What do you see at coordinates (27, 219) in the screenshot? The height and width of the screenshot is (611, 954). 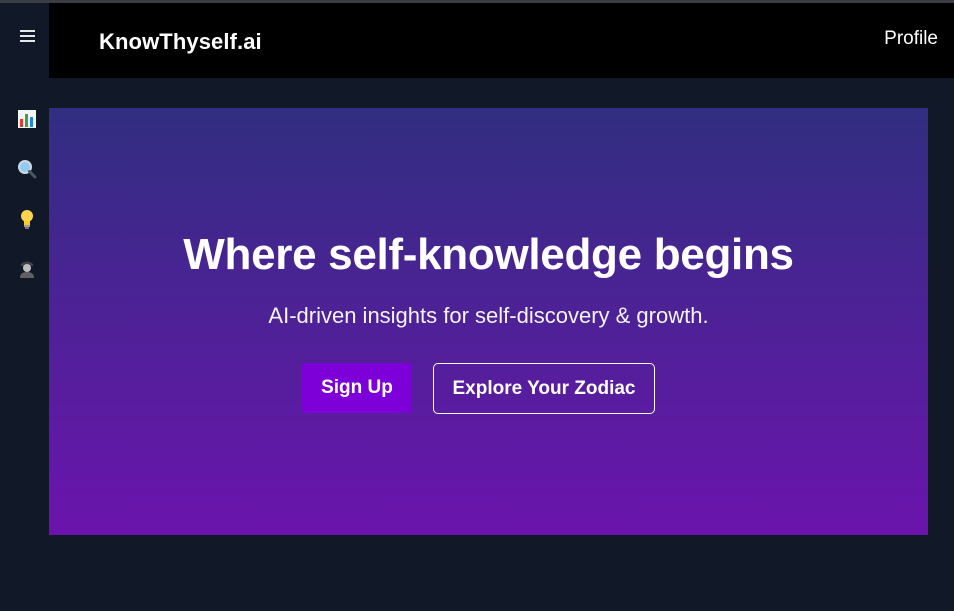 I see `lightbulb-icon` at bounding box center [27, 219].